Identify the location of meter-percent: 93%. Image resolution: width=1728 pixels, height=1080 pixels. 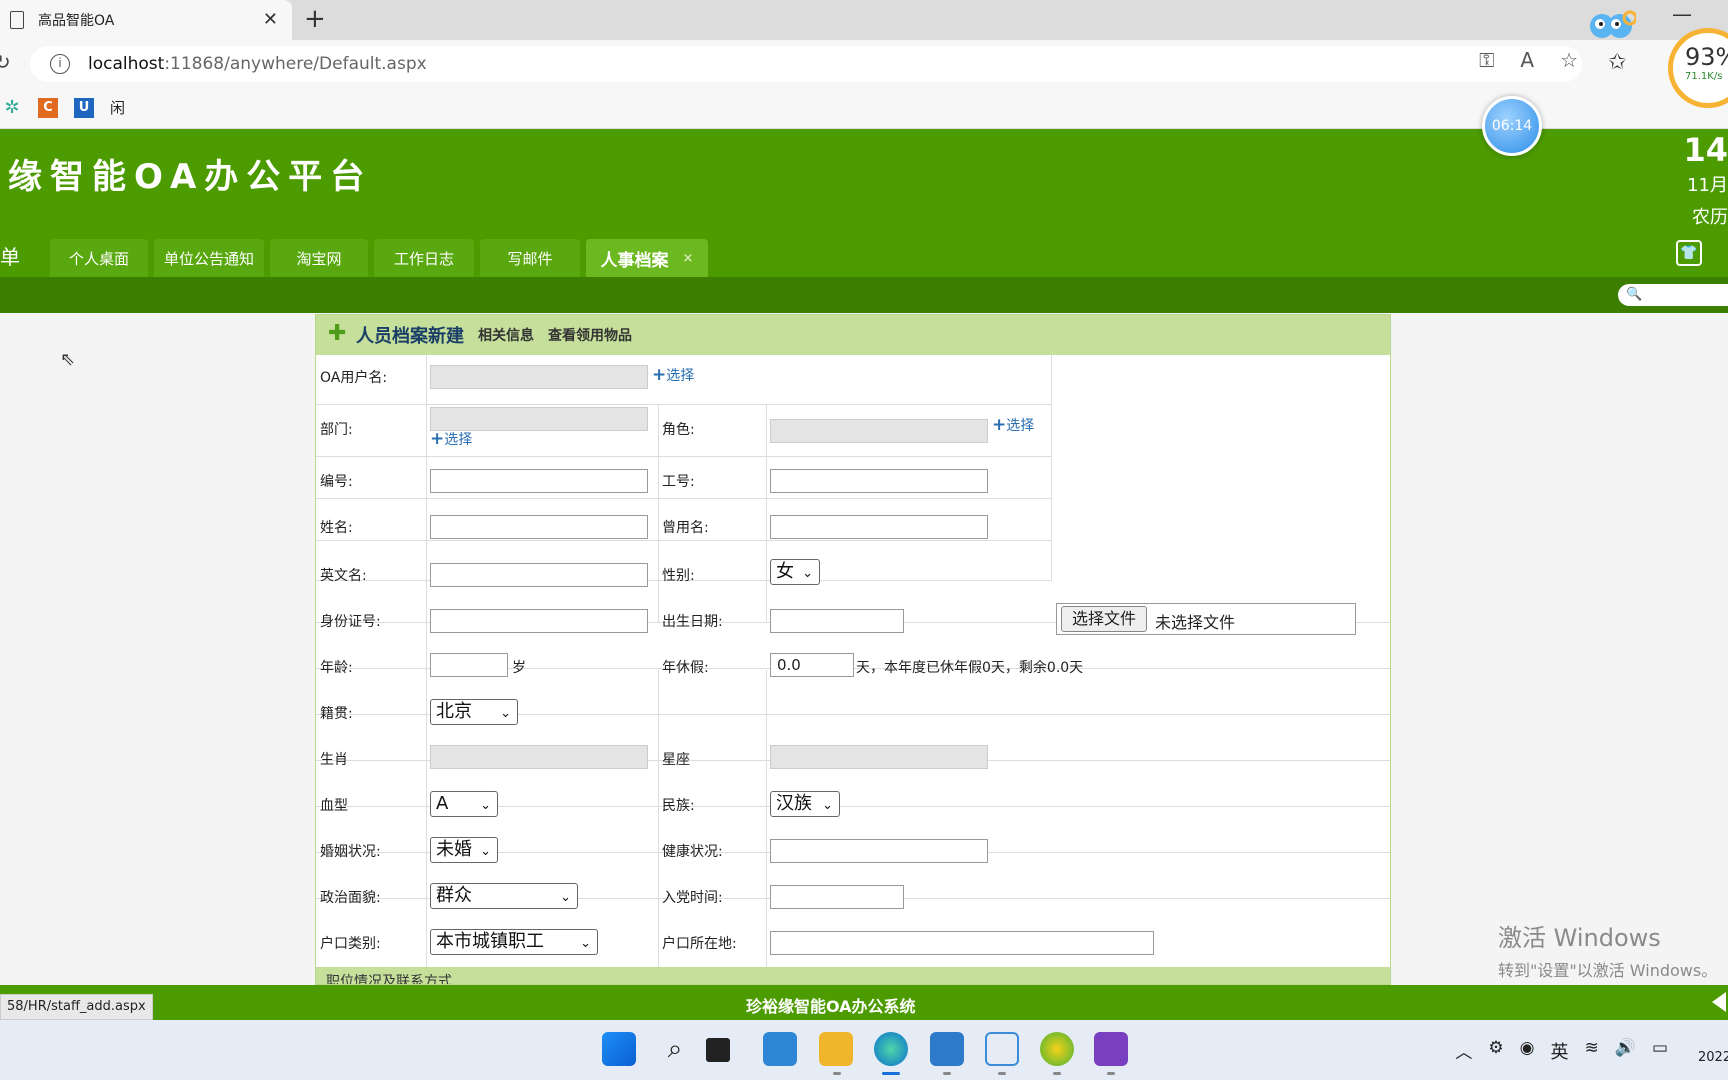
(1706, 57).